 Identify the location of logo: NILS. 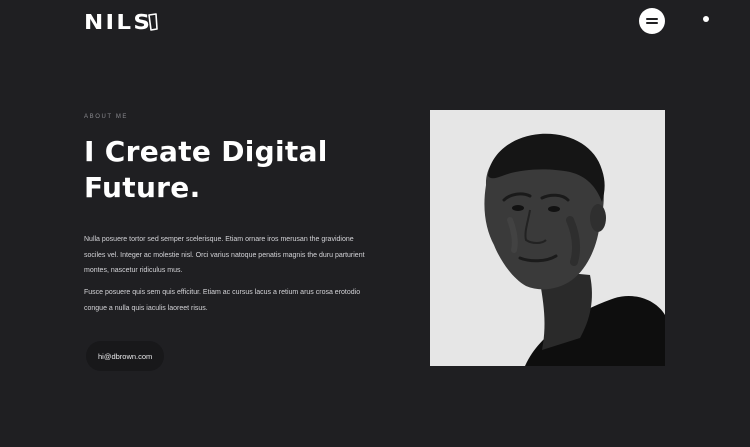
(121, 22).